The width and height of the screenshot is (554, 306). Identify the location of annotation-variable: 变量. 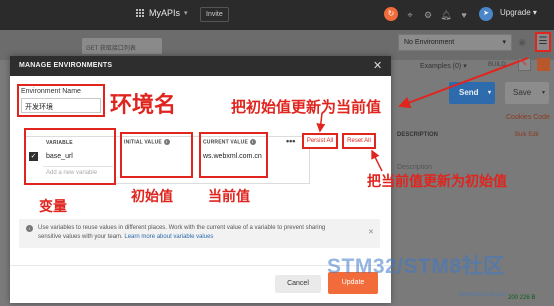
(53, 207).